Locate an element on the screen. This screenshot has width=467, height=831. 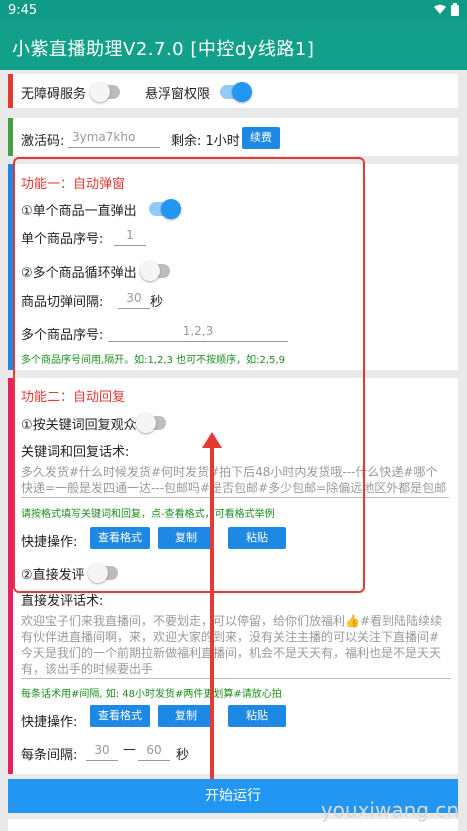
interval-label: 商品切弹间隔: is located at coordinates (62, 302).